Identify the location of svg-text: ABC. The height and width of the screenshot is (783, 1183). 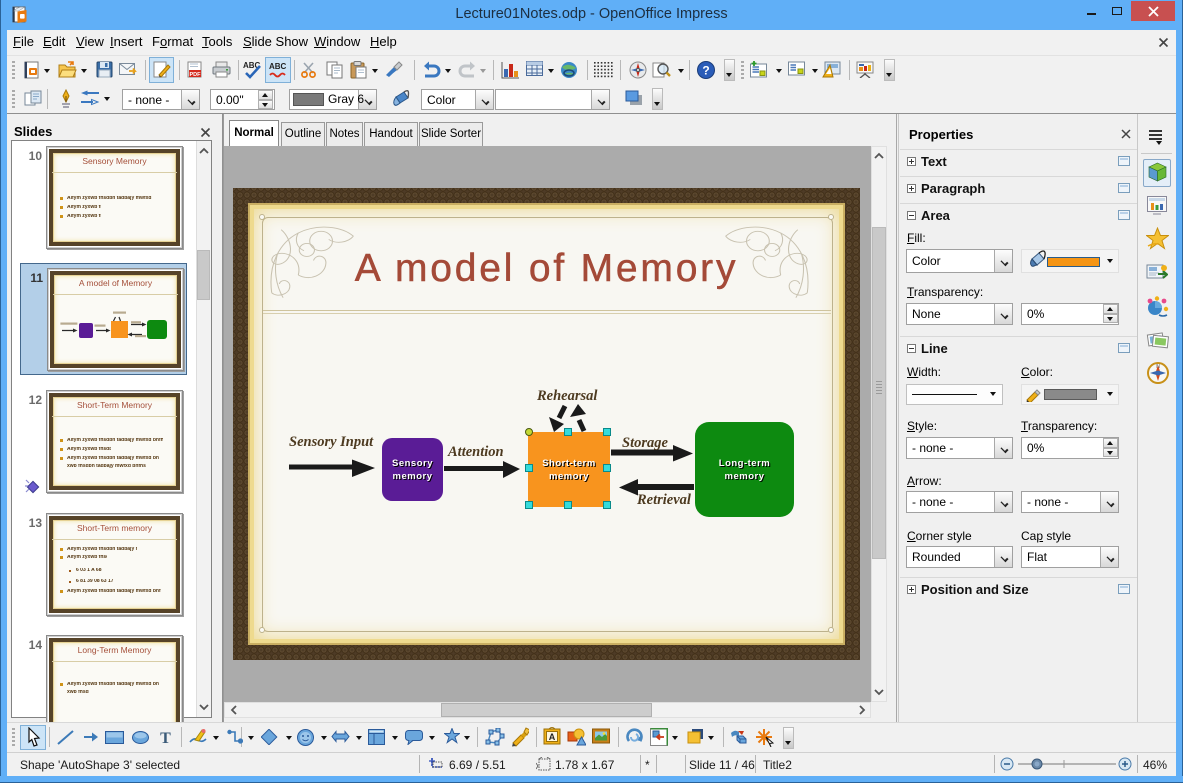
(278, 66).